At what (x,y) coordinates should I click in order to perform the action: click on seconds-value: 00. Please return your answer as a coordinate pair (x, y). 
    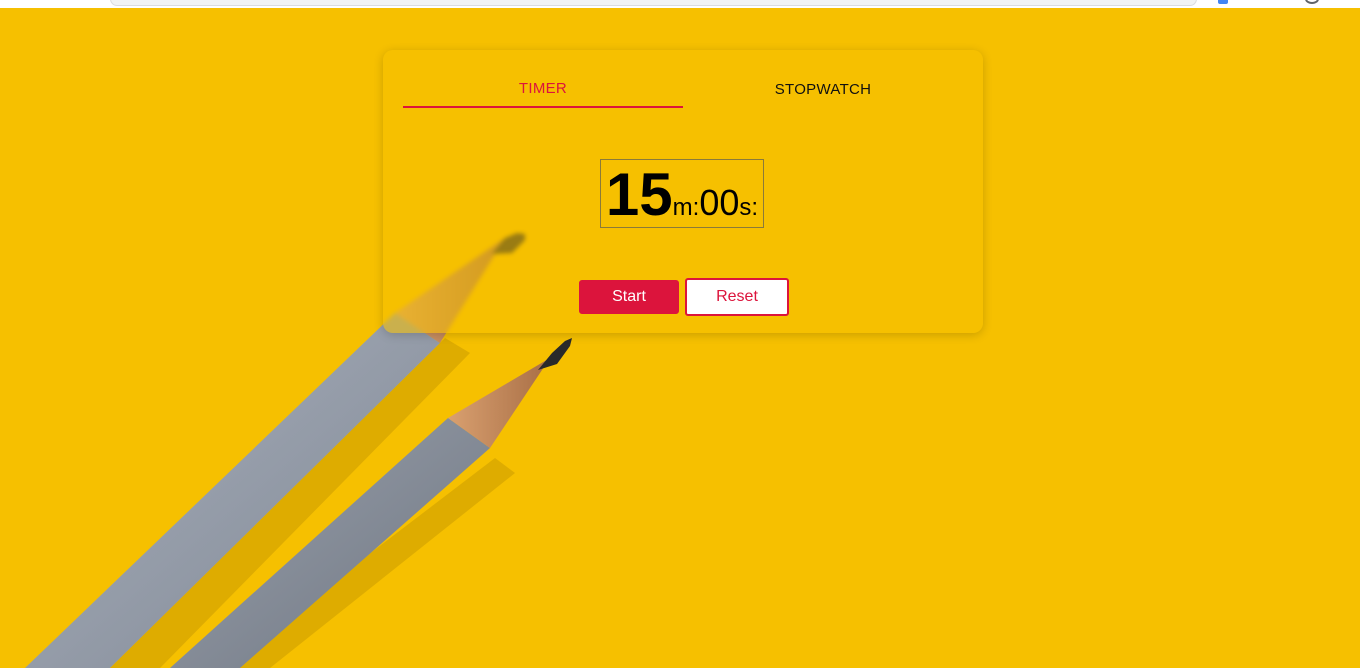
    Looking at the image, I should click on (719, 203).